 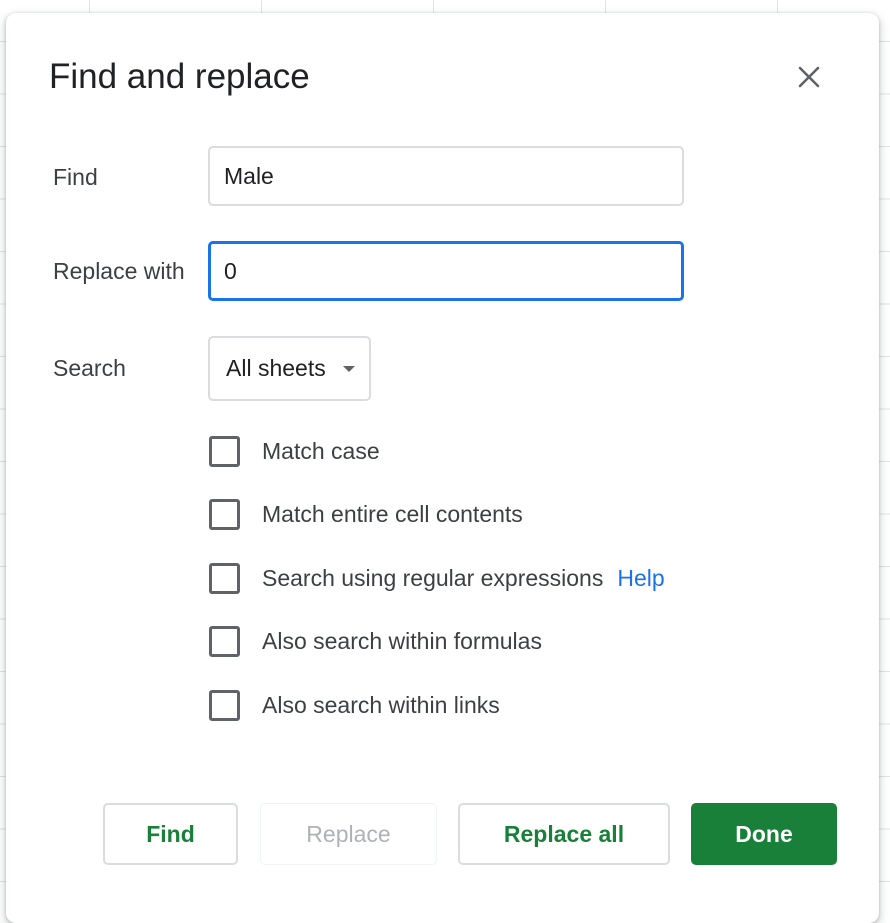 I want to click on option-within-formulas: Also search within formulas, so click(x=375, y=641).